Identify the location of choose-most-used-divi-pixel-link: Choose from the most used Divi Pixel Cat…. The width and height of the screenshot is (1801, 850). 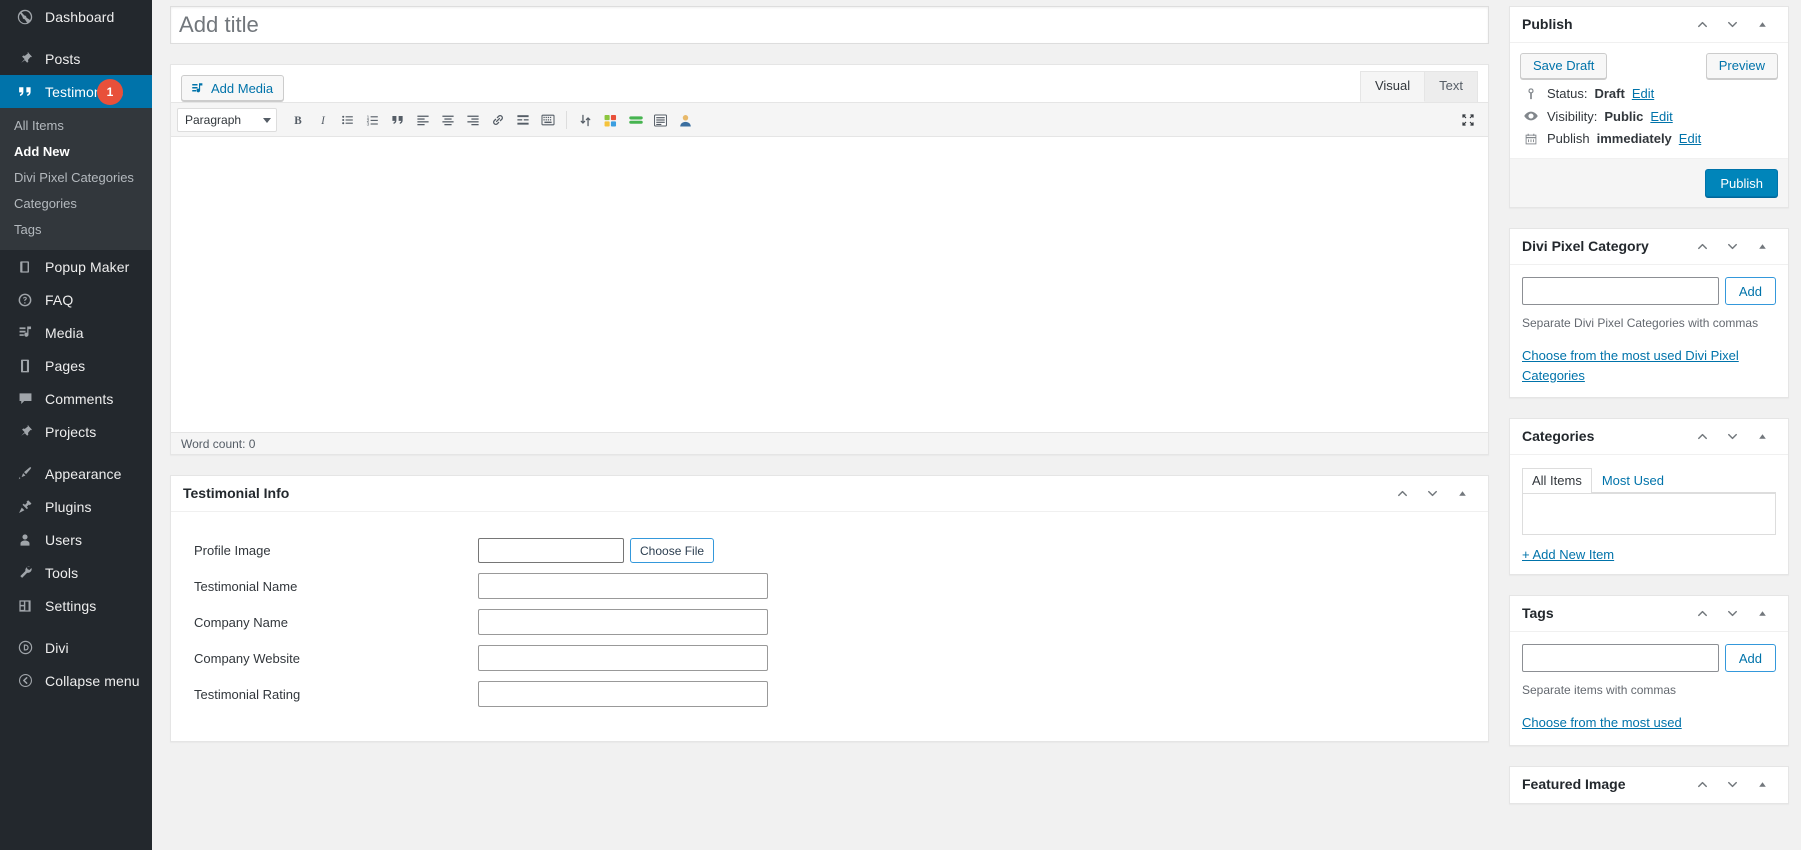
(1630, 365).